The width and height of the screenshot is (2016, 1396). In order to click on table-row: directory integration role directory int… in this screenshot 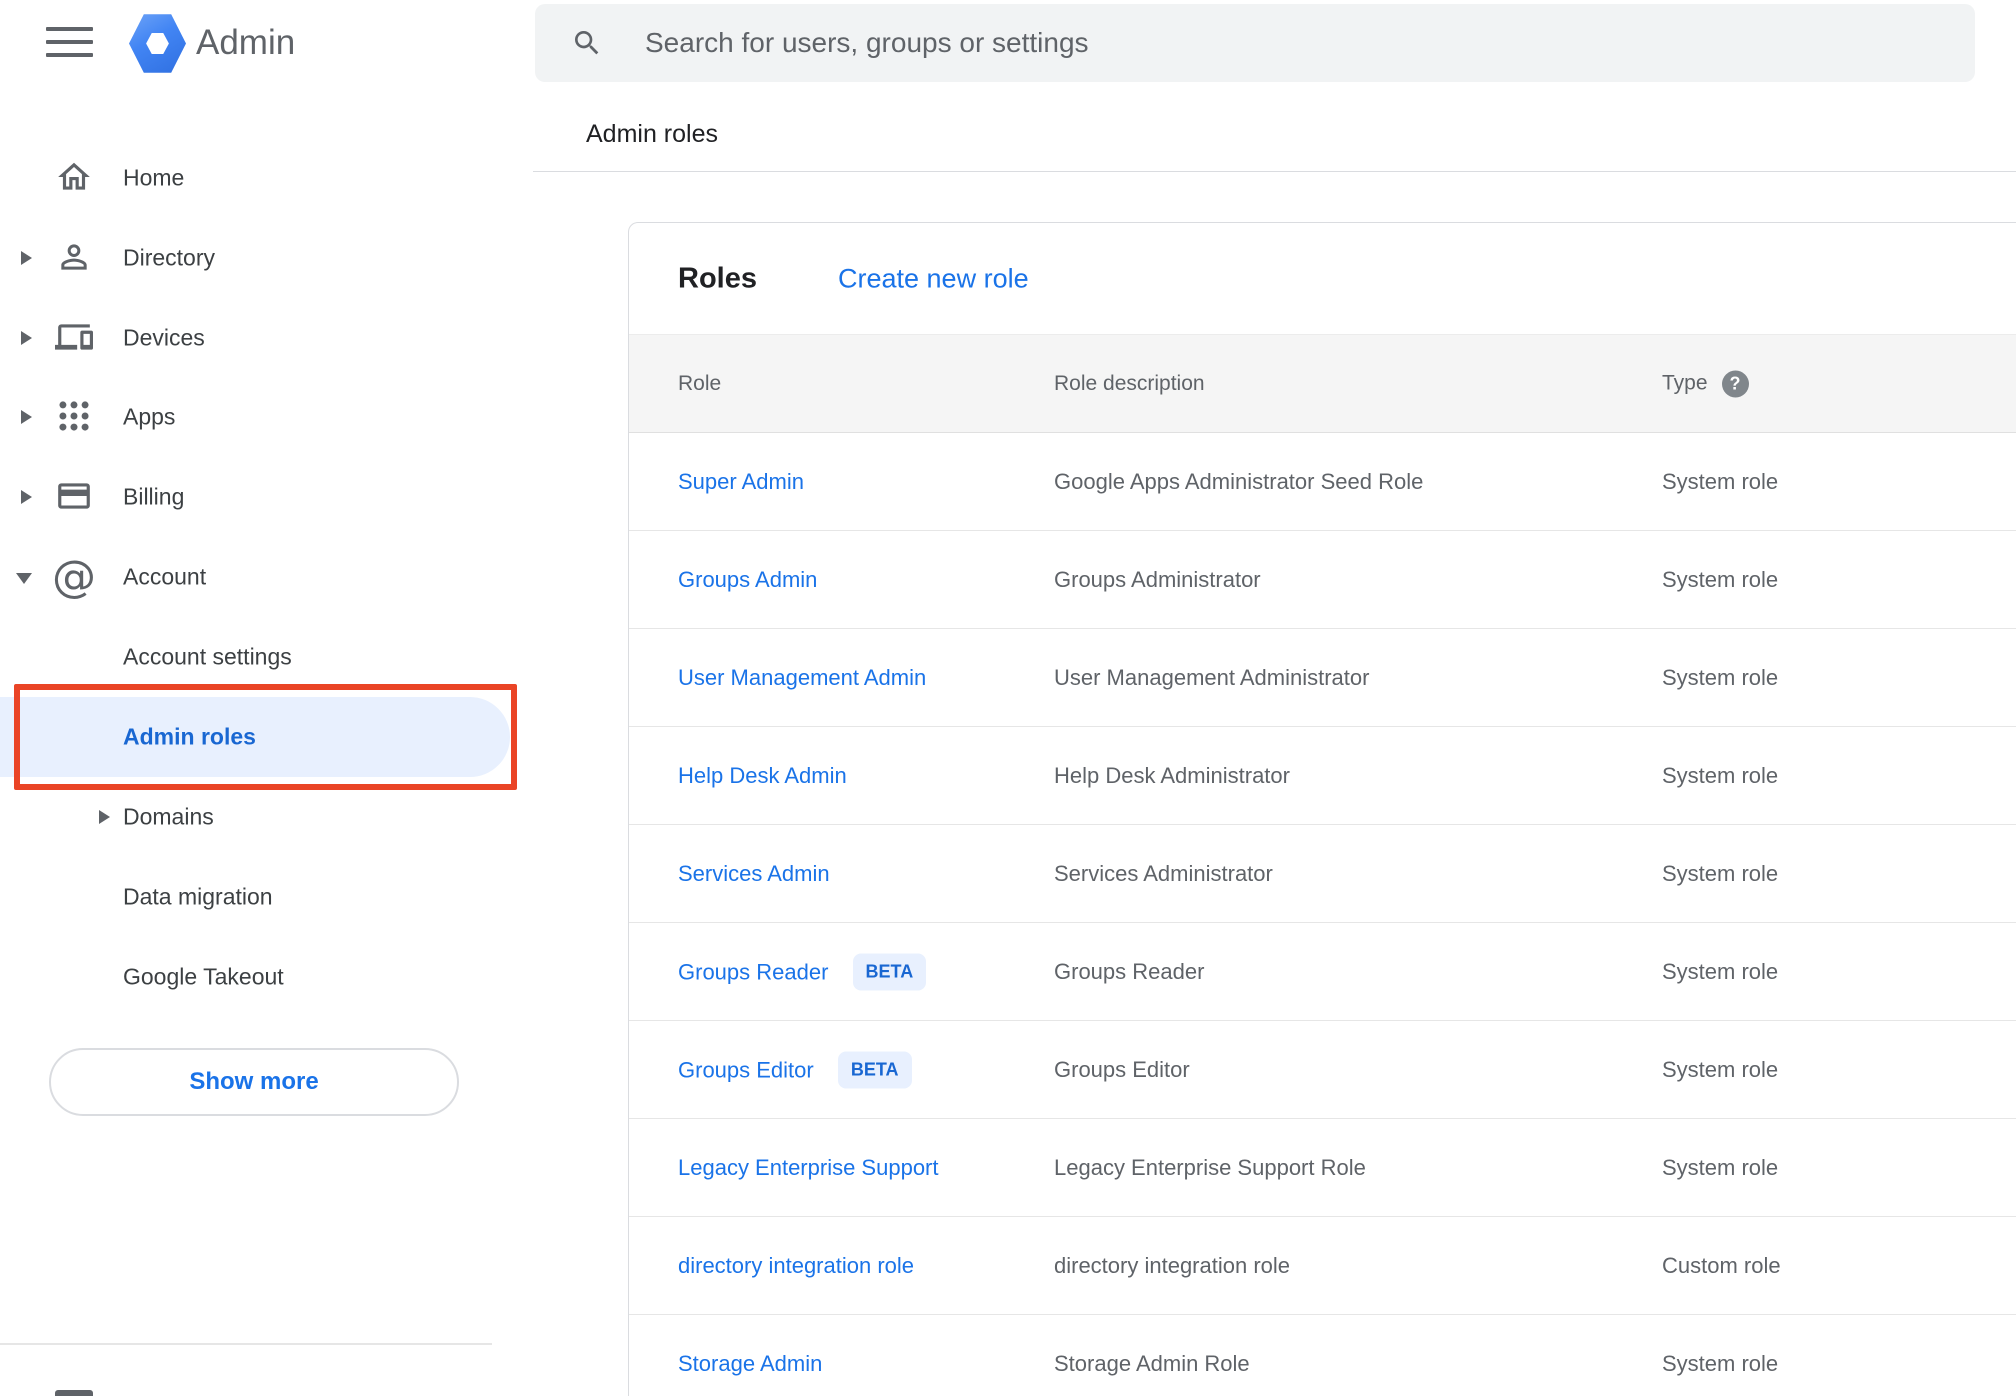, I will do `click(1322, 1266)`.